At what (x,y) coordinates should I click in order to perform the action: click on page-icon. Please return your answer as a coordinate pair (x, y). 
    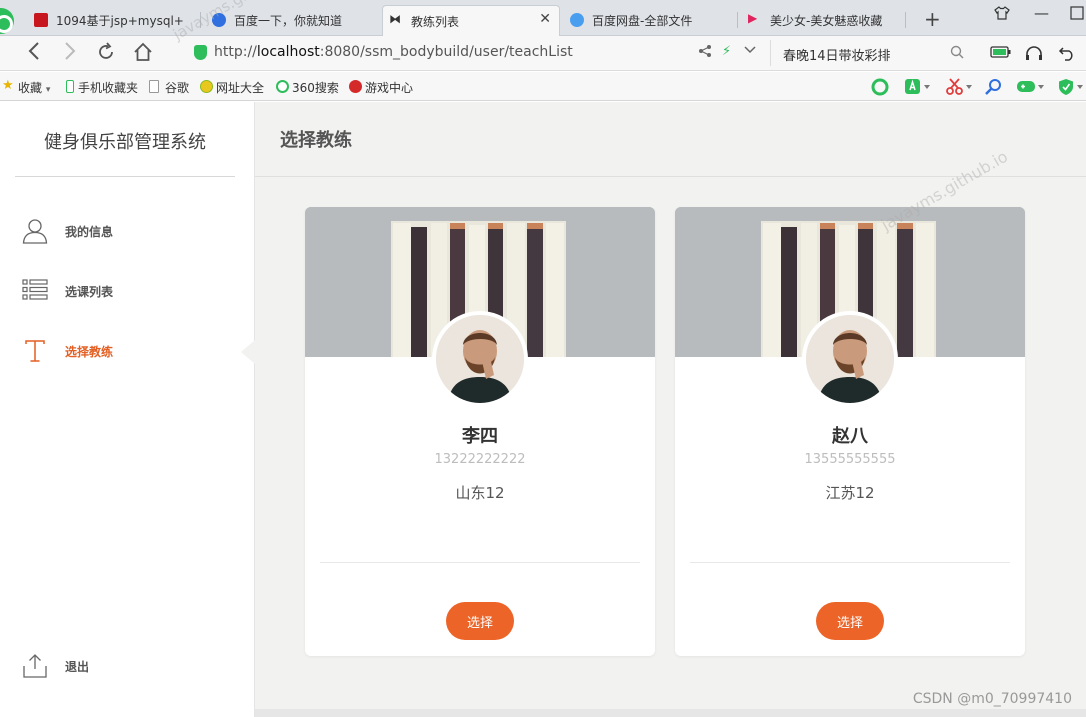
    Looking at the image, I should click on (154, 86).